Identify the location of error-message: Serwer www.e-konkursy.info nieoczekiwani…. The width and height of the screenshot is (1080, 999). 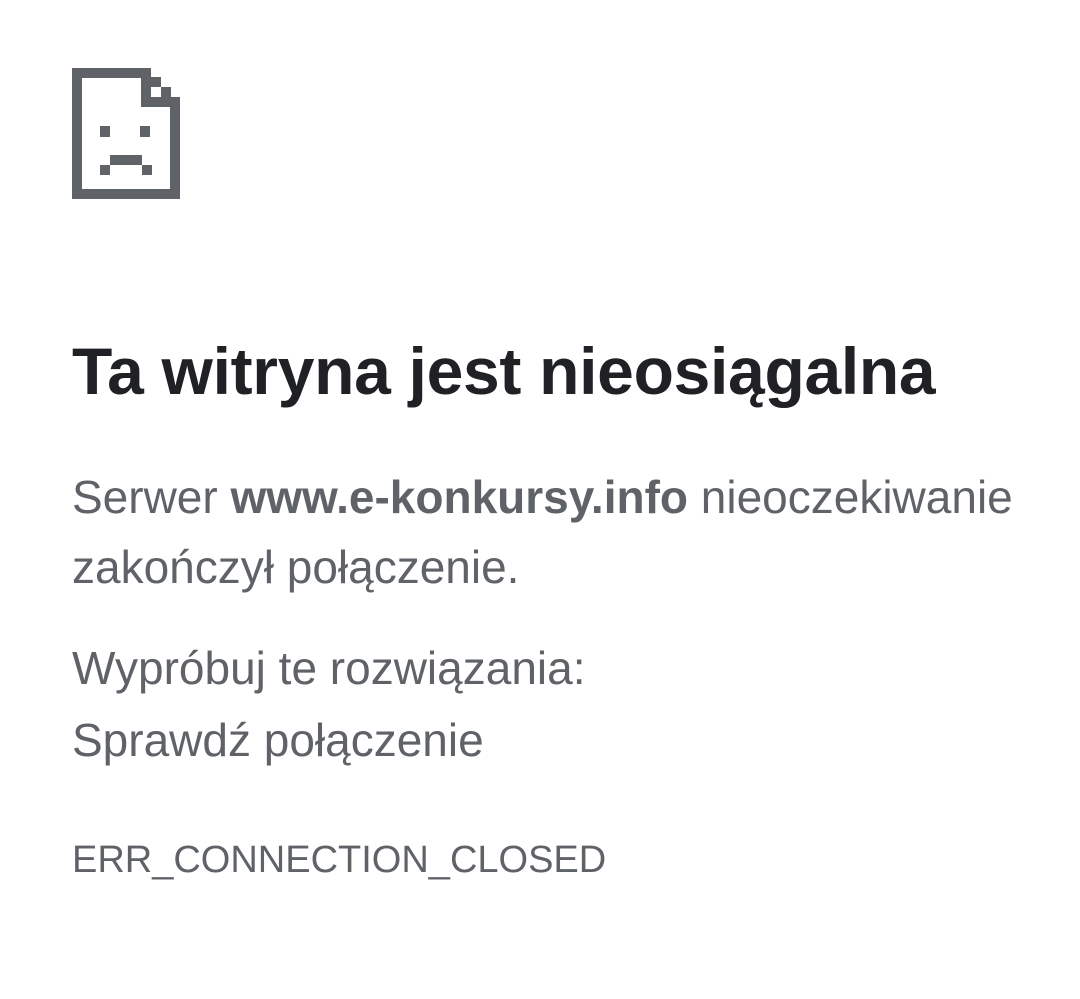
(552, 532).